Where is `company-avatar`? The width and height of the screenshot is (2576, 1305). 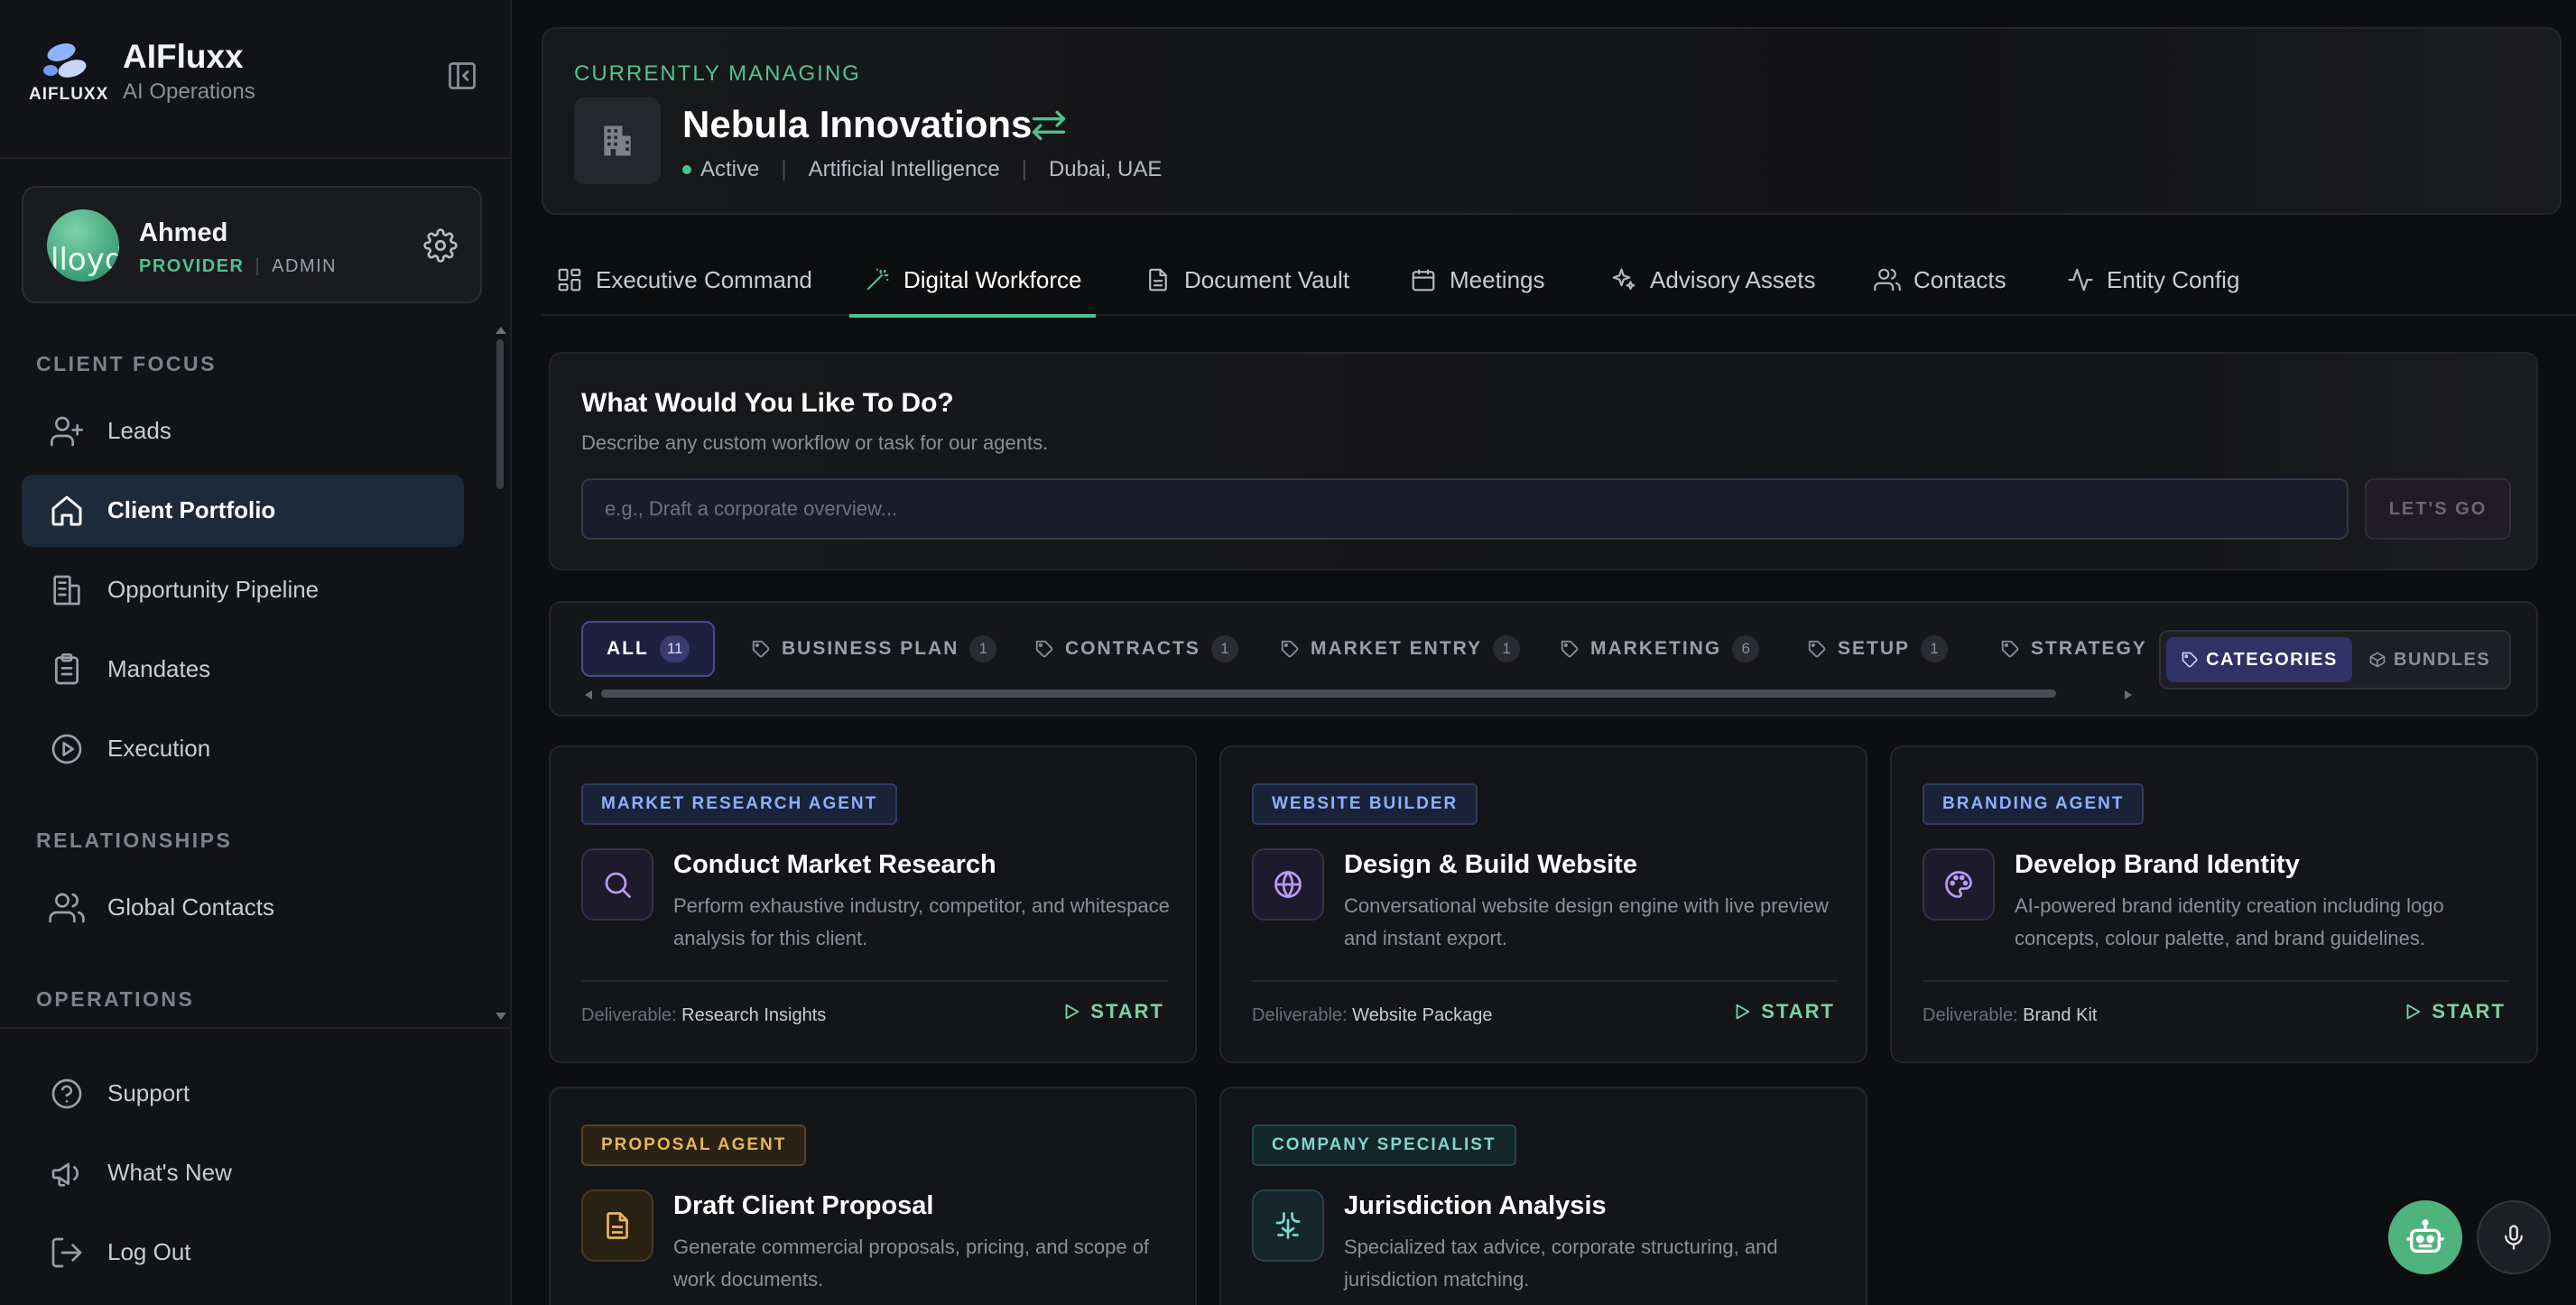 company-avatar is located at coordinates (617, 141).